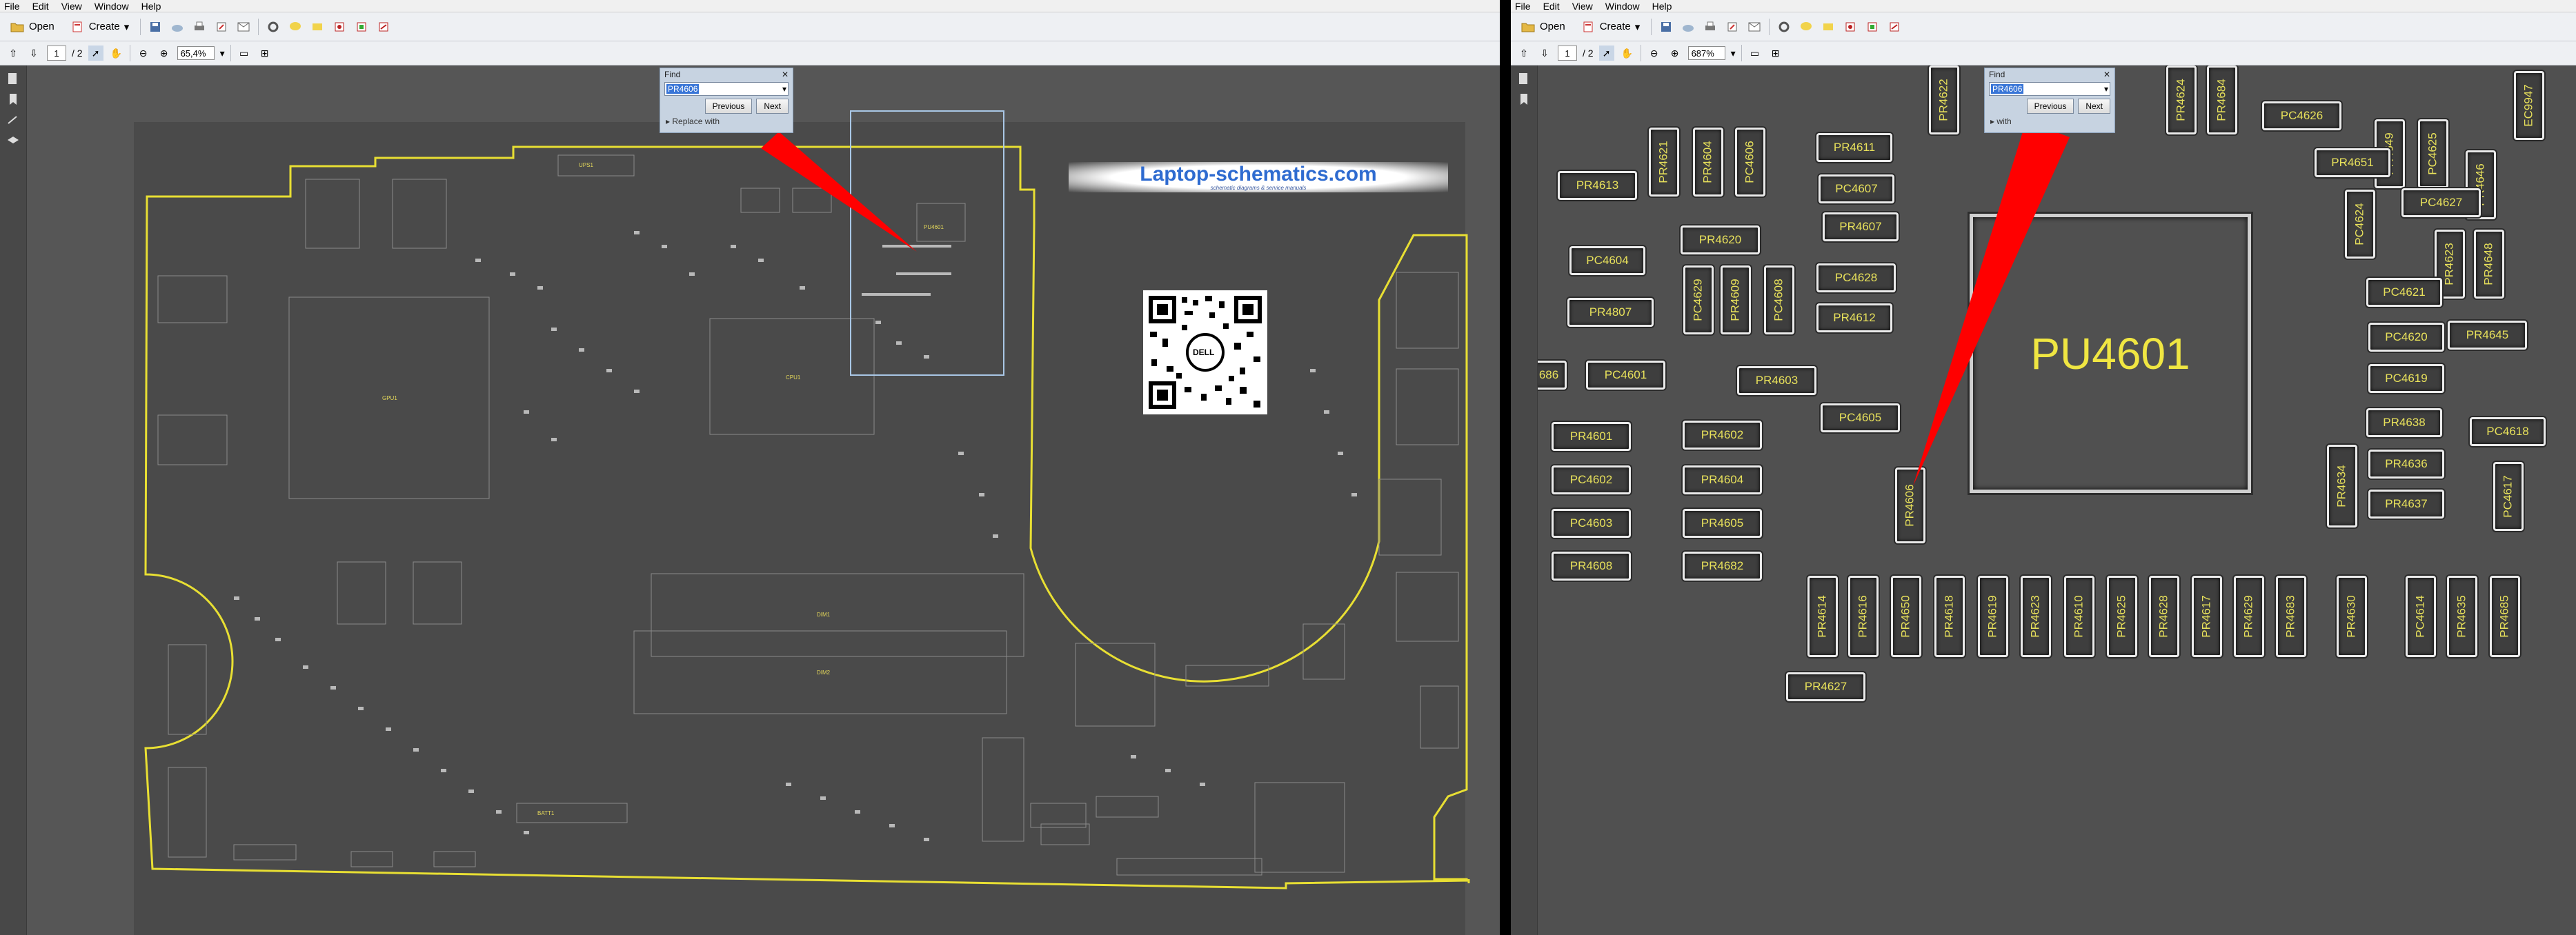 This screenshot has width=2576, height=935. I want to click on component: PC4607, so click(1856, 188).